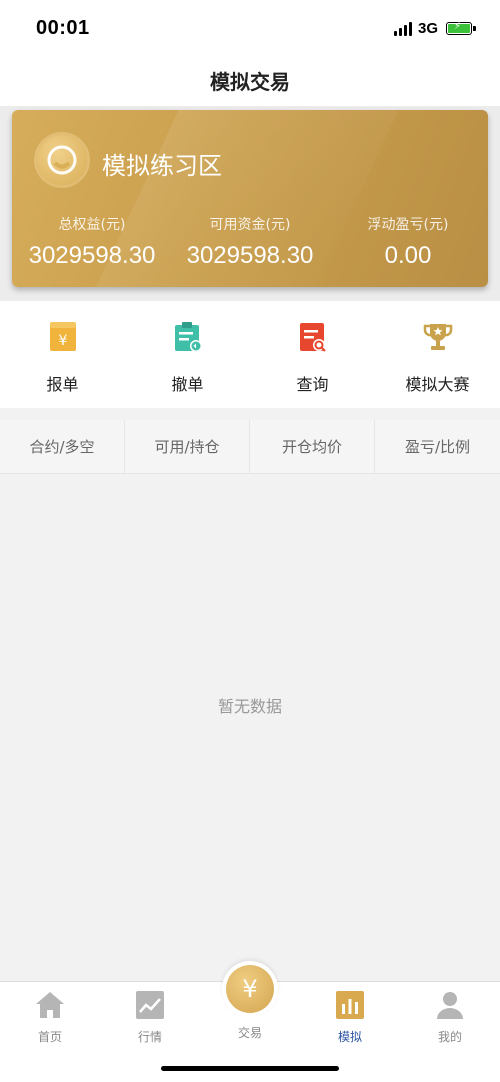 The height and width of the screenshot is (1082, 500). I want to click on tab-label: 行情, so click(149, 1037).